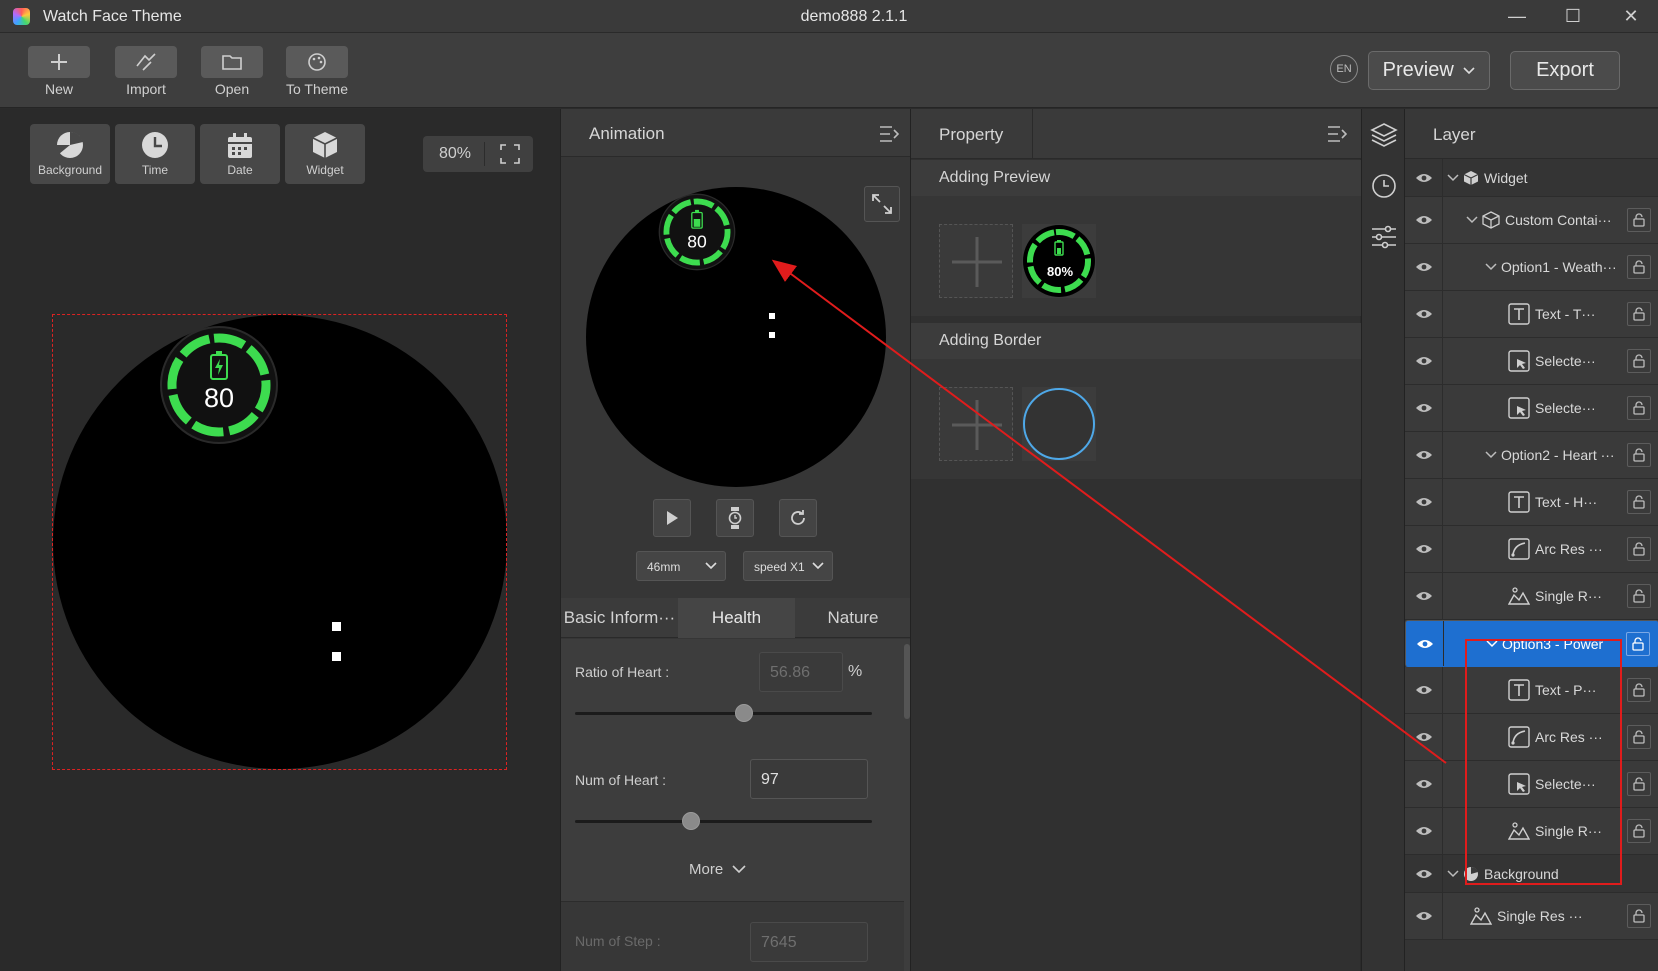  Describe the element at coordinates (1531, 314) in the screenshot. I see `layer-row: Text - T···` at that location.